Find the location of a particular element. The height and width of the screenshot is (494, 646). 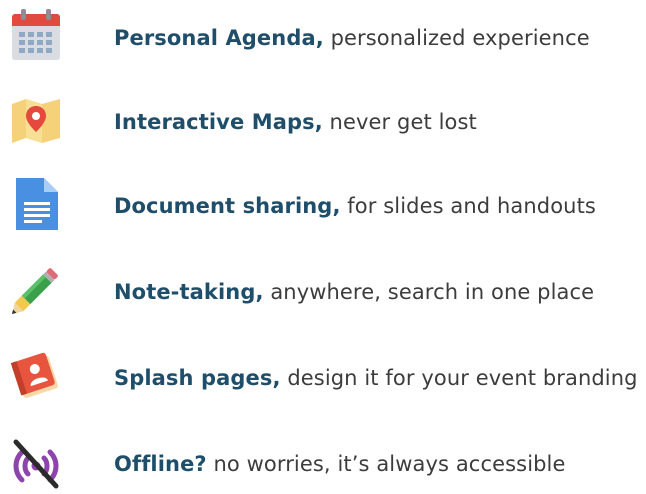

map-pin-icon is located at coordinates (36, 120).